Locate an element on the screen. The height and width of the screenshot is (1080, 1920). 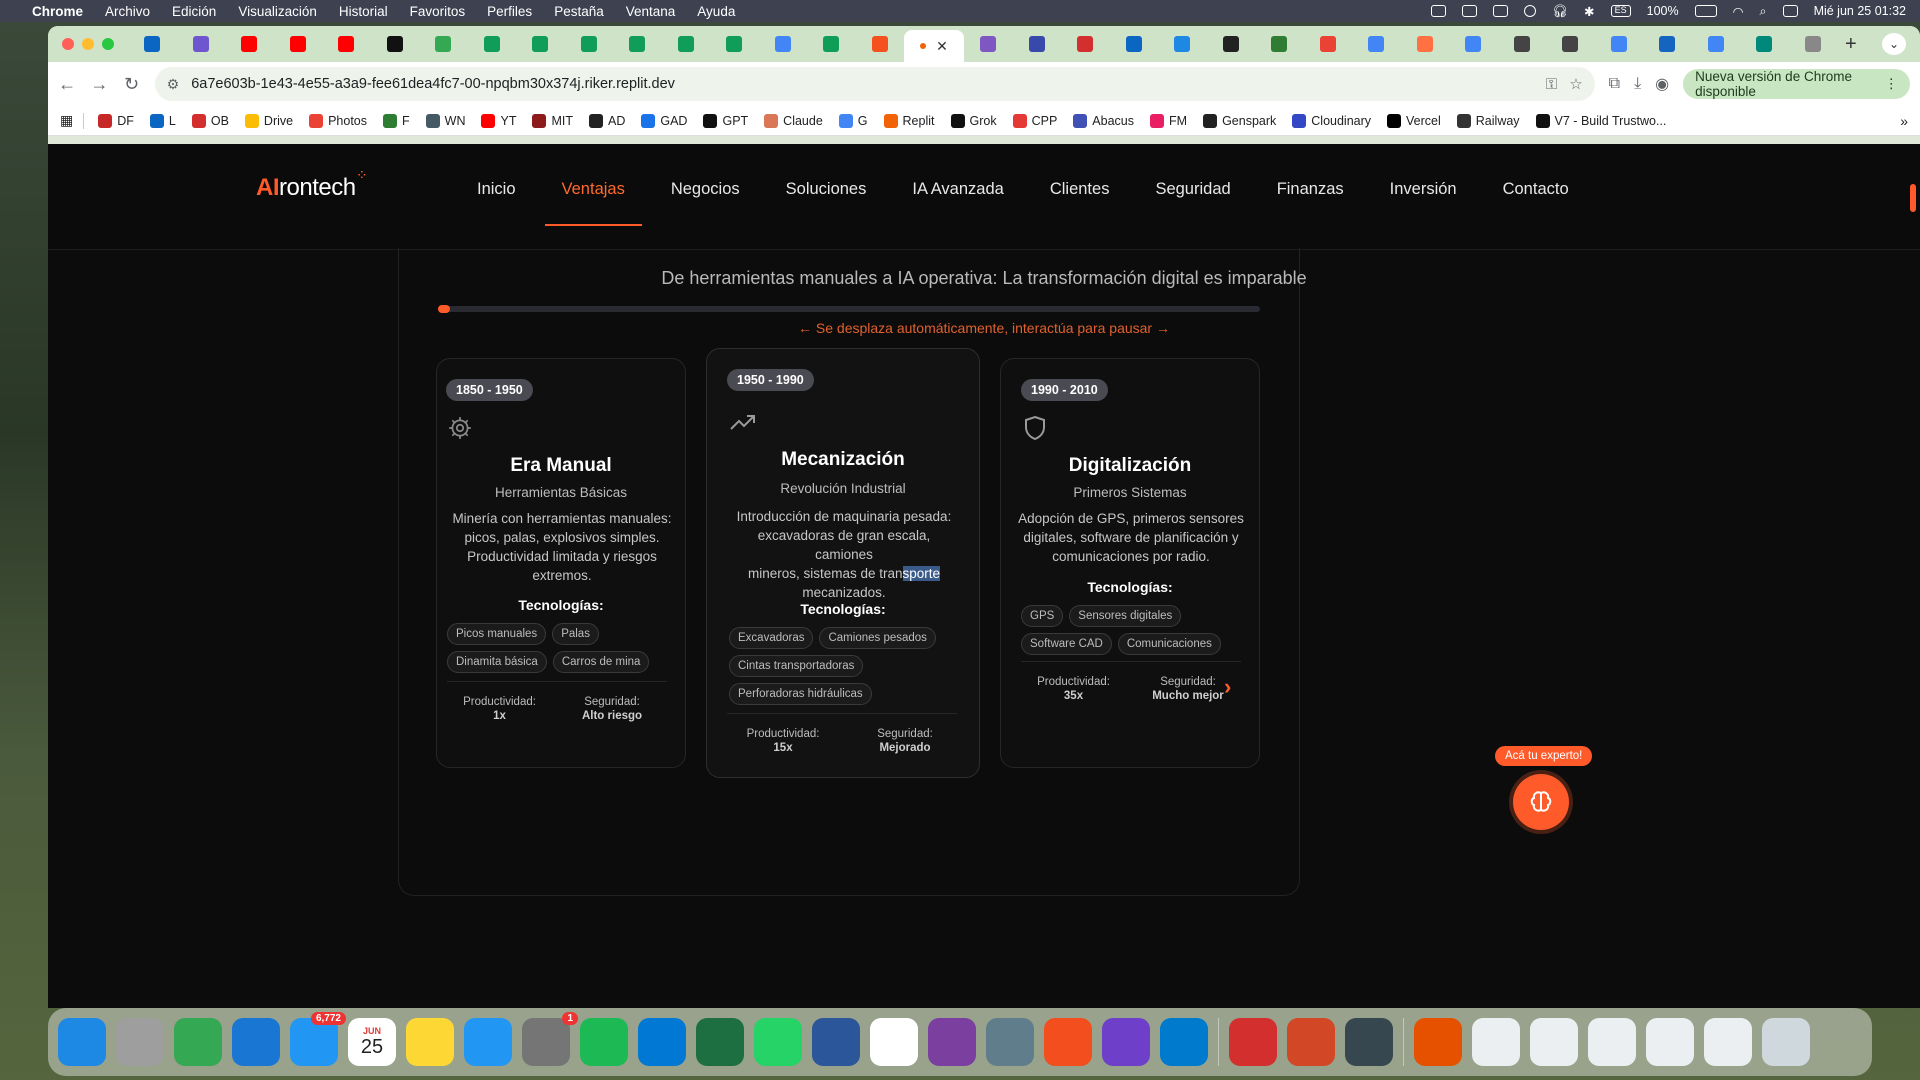
site-logo: AIrontech ⁘ is located at coordinates (311, 186).